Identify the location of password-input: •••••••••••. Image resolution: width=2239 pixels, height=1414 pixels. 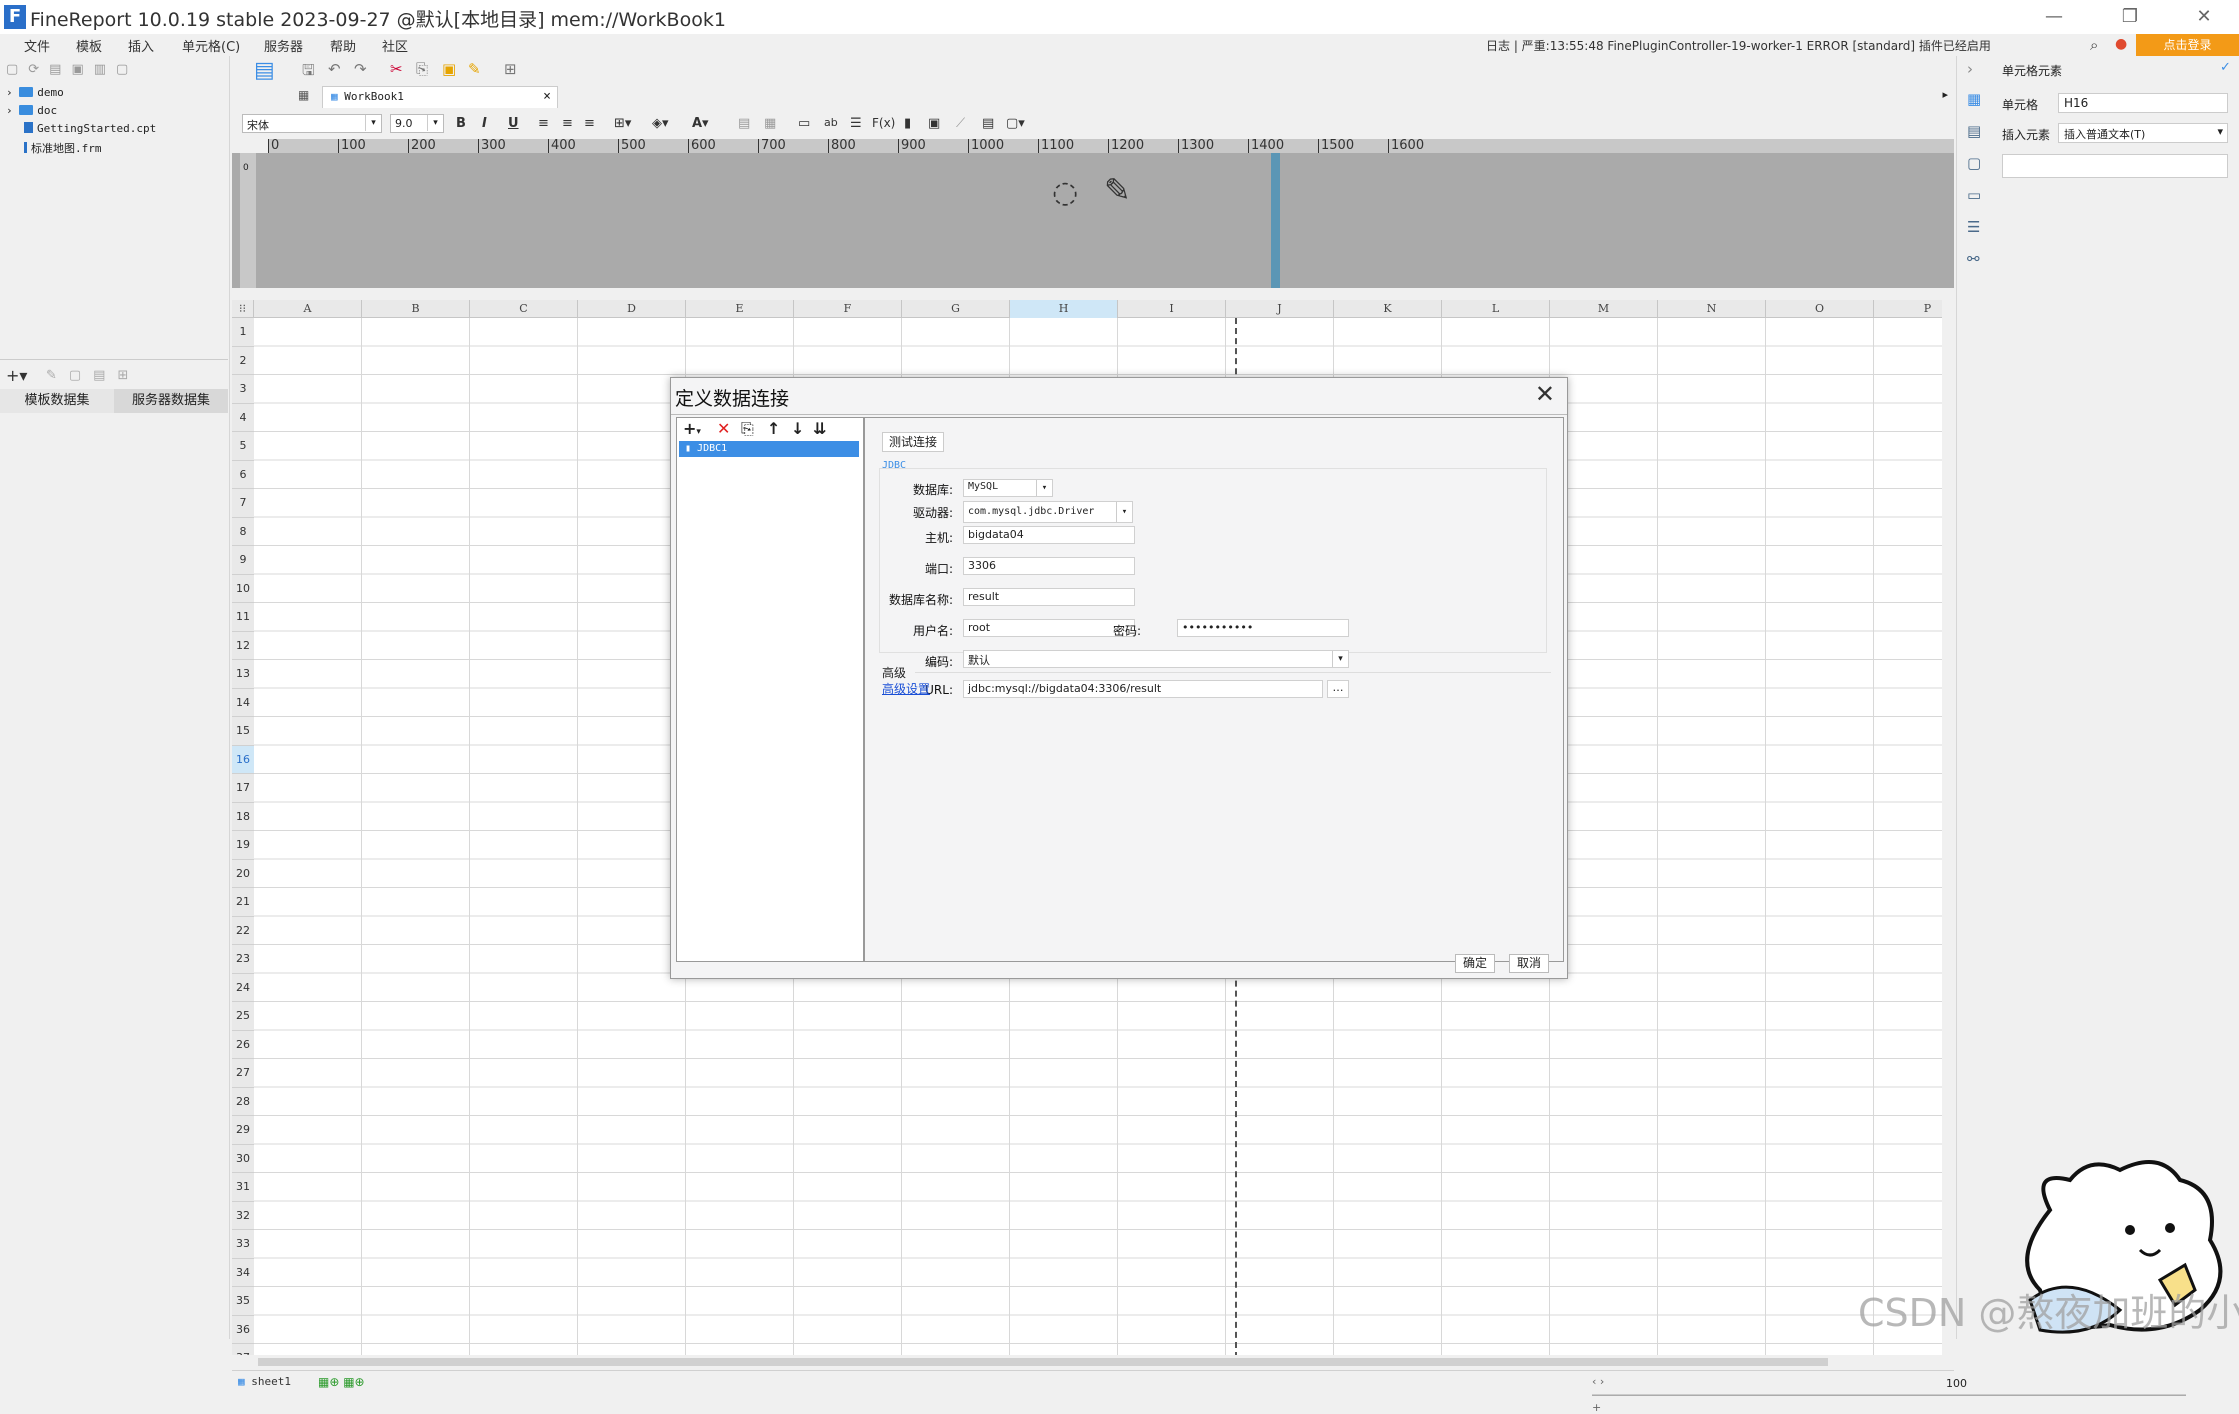
(1263, 628).